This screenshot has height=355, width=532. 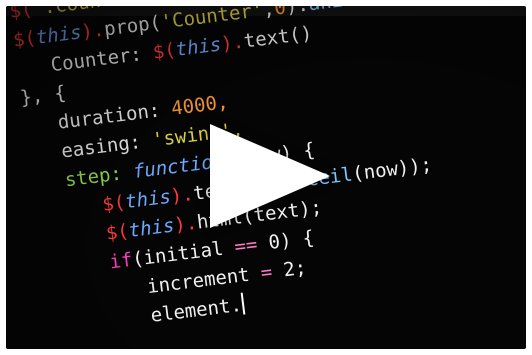 I want to click on code-token: $(', so click(x=27, y=14).